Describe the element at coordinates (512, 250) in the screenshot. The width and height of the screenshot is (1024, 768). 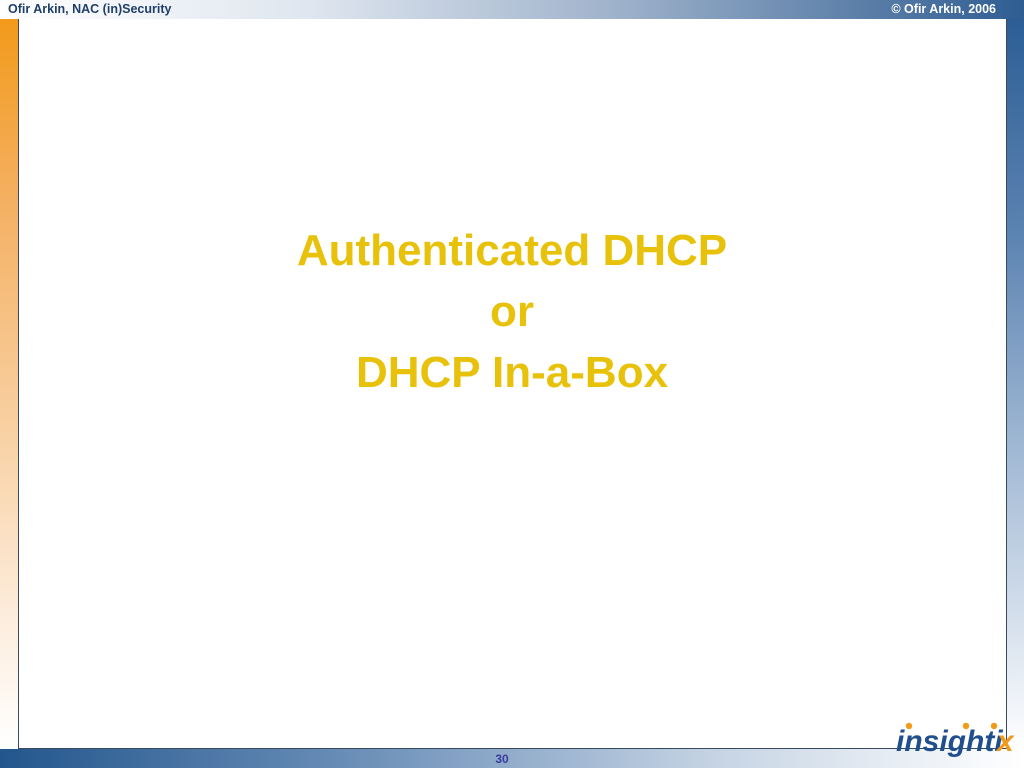
I see `title-line-1: Authenticated DHCP` at that location.